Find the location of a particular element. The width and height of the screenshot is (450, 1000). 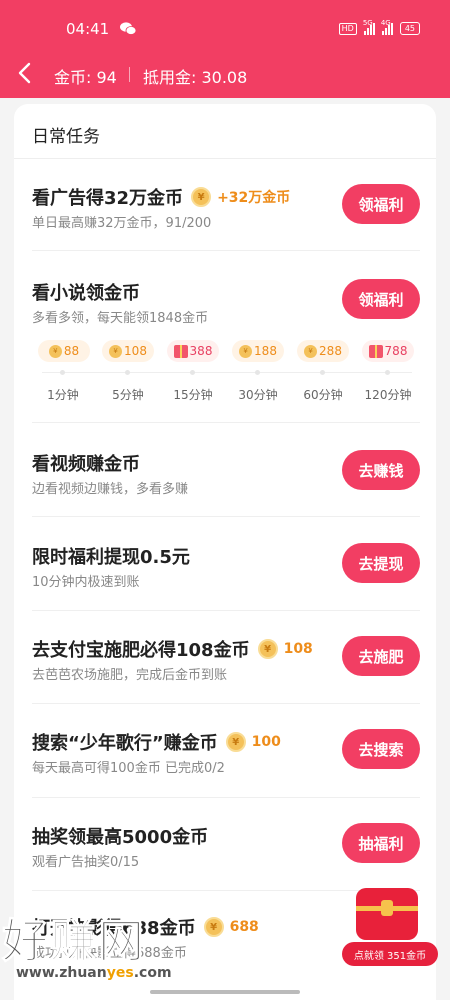

task-title: 看小说领金币 is located at coordinates (86, 293).